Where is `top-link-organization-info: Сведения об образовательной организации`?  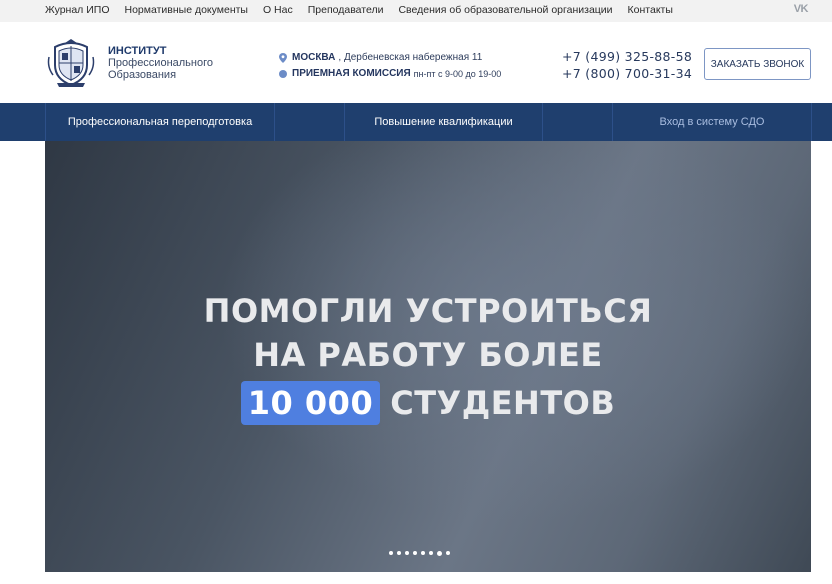
top-link-organization-info: Сведения об образовательной организации is located at coordinates (505, 10).